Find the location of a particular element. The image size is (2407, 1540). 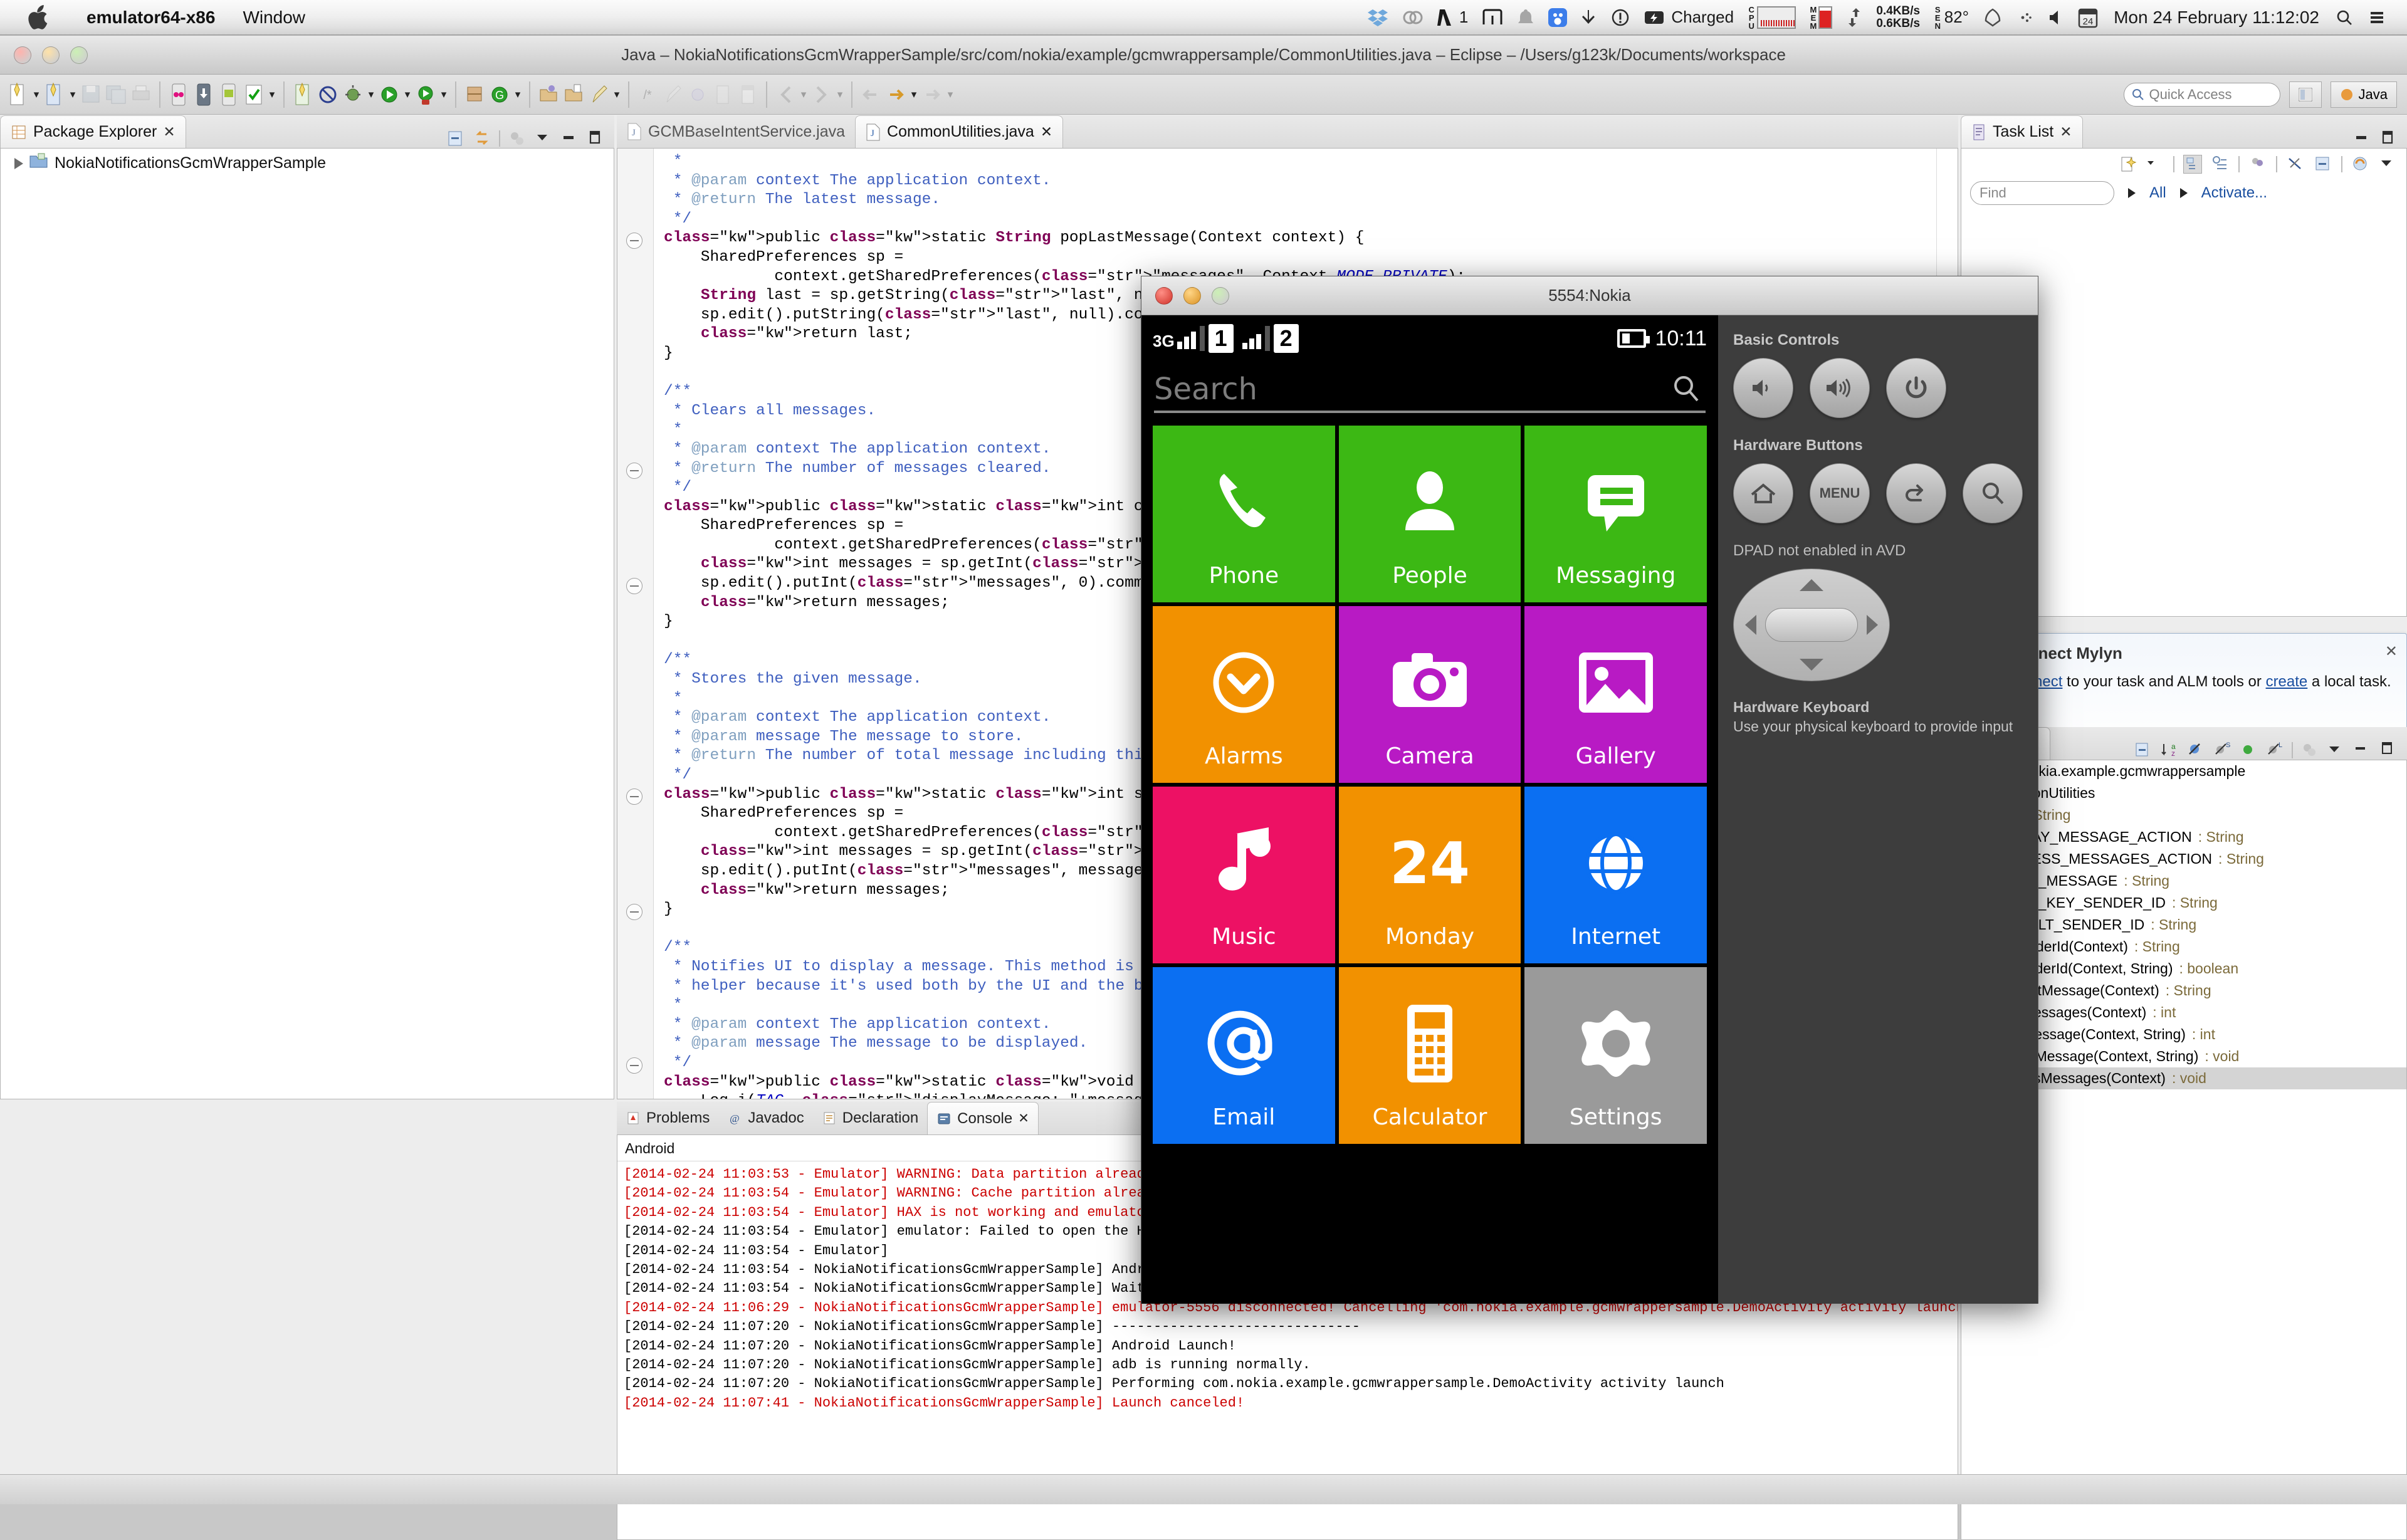

dpad-right-icon is located at coordinates (1873, 625).